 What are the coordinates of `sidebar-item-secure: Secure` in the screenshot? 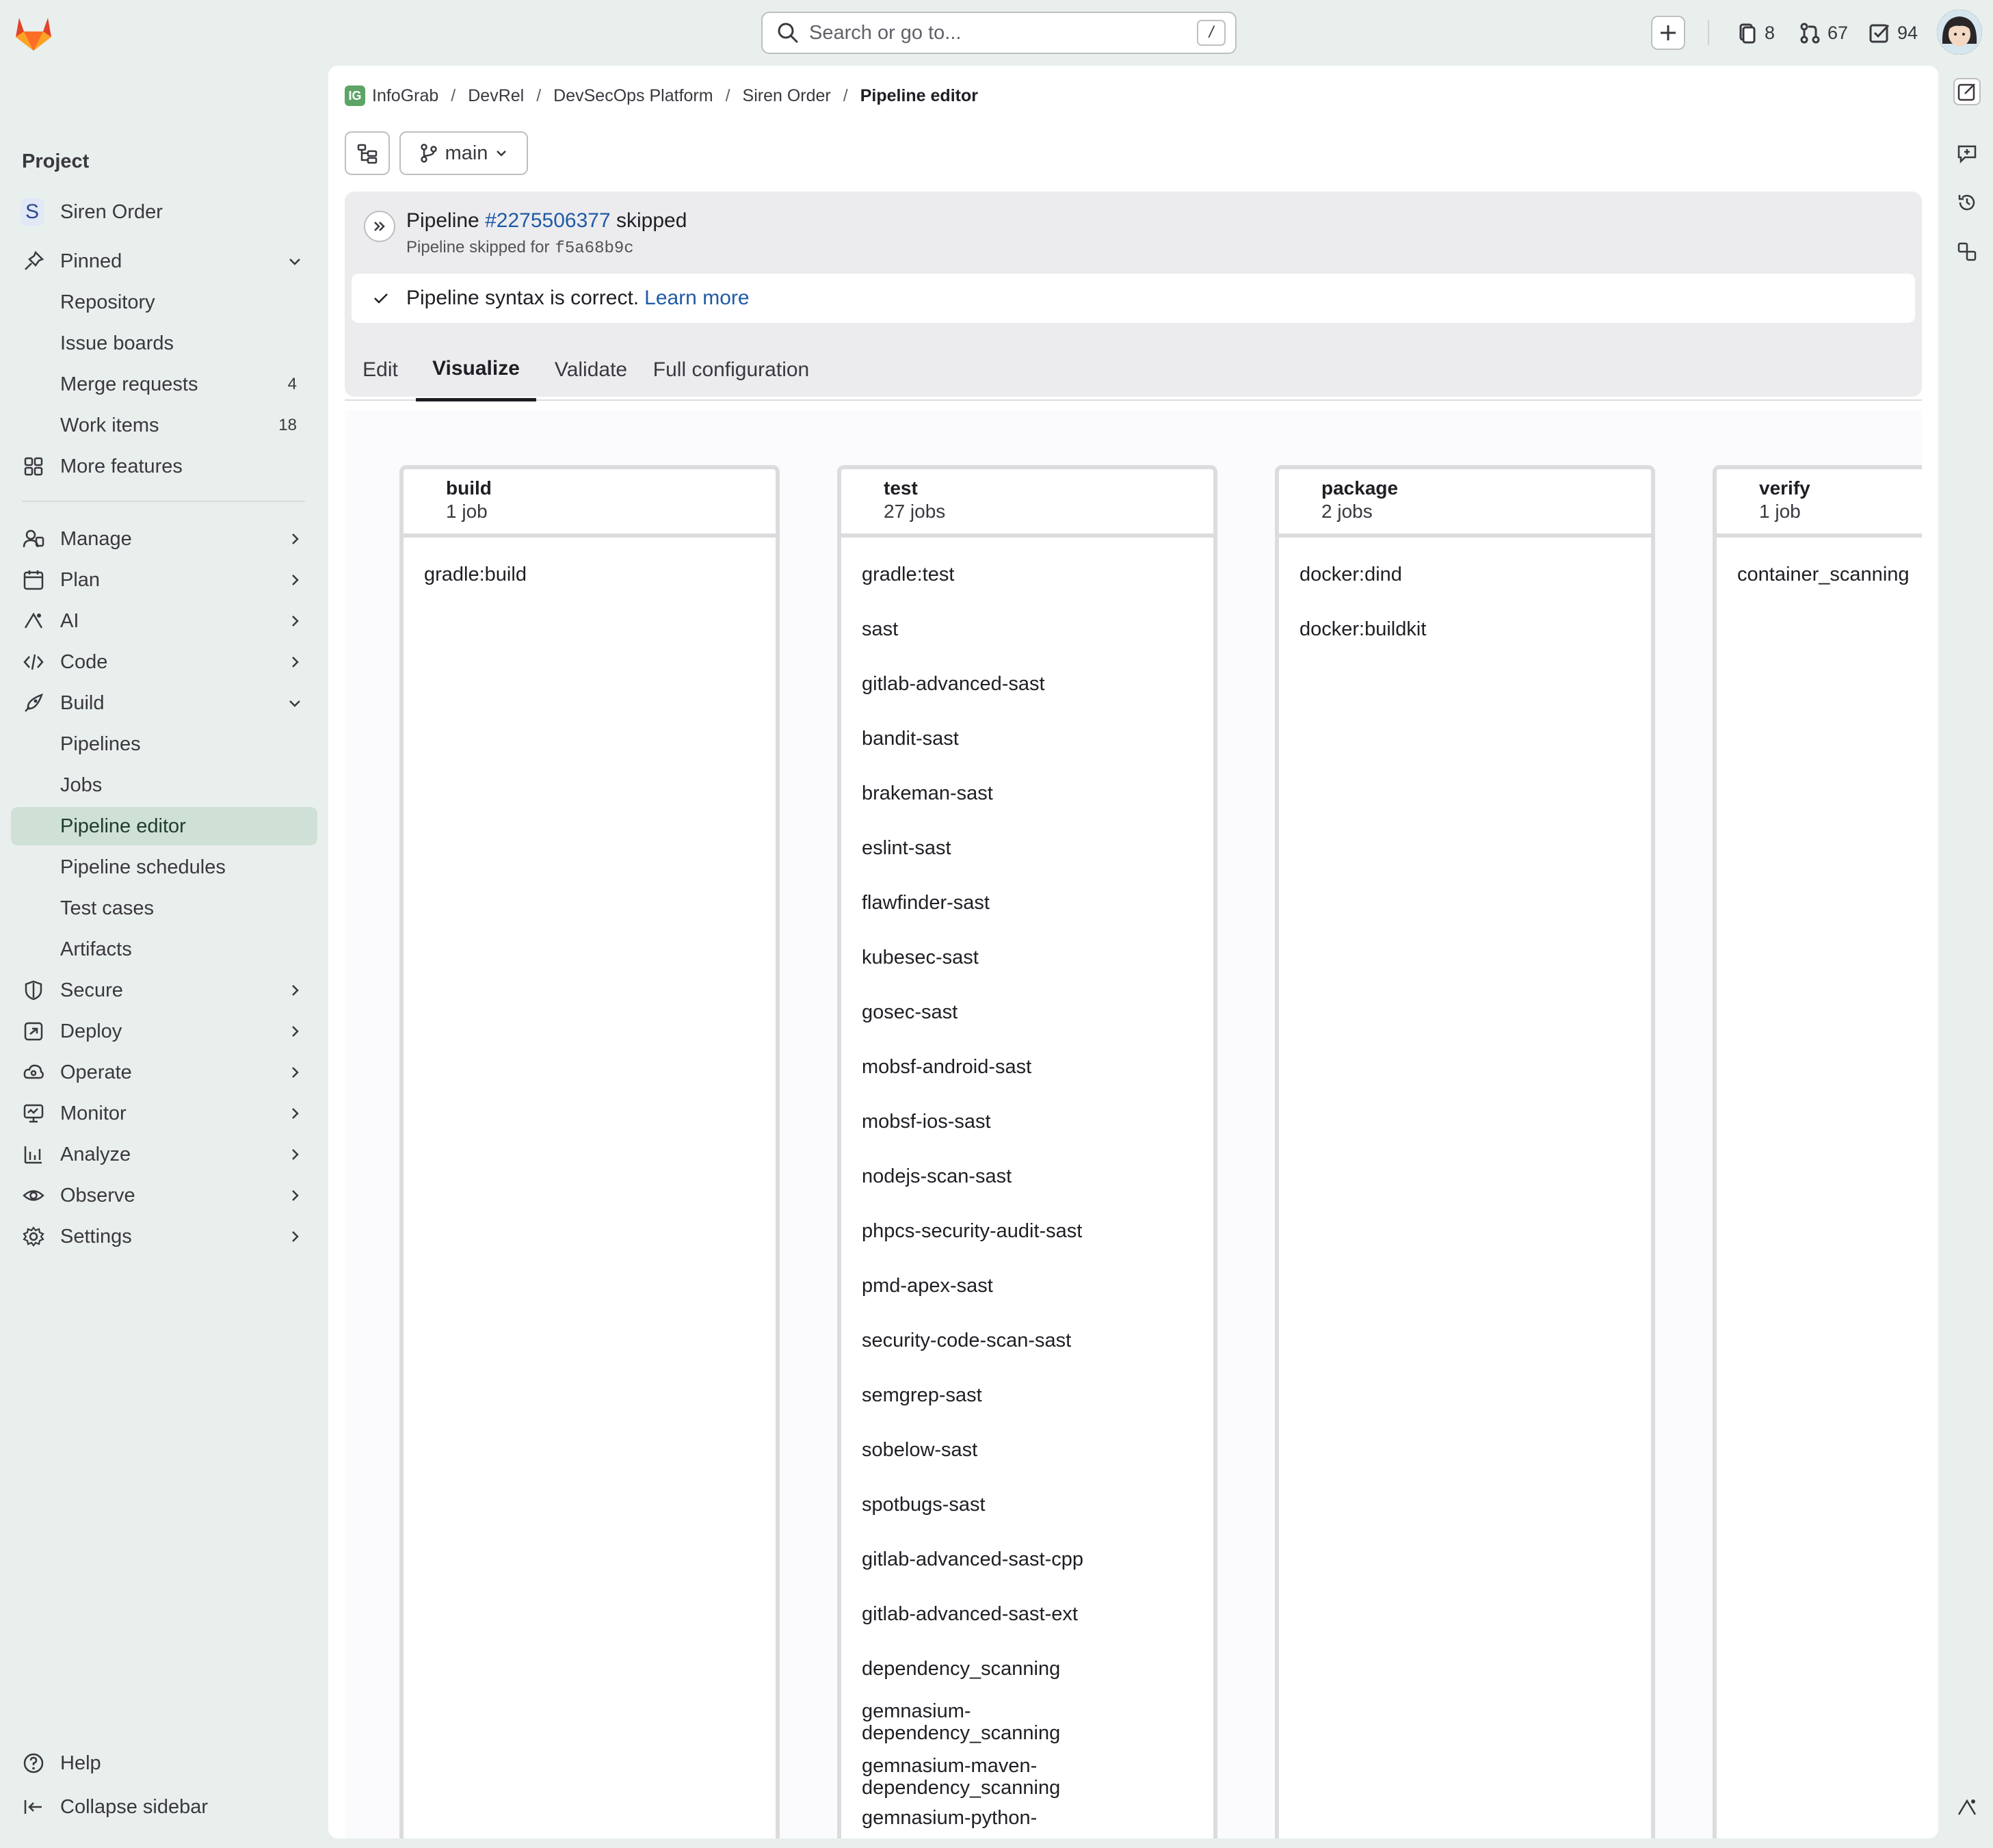 It's located at (164, 990).